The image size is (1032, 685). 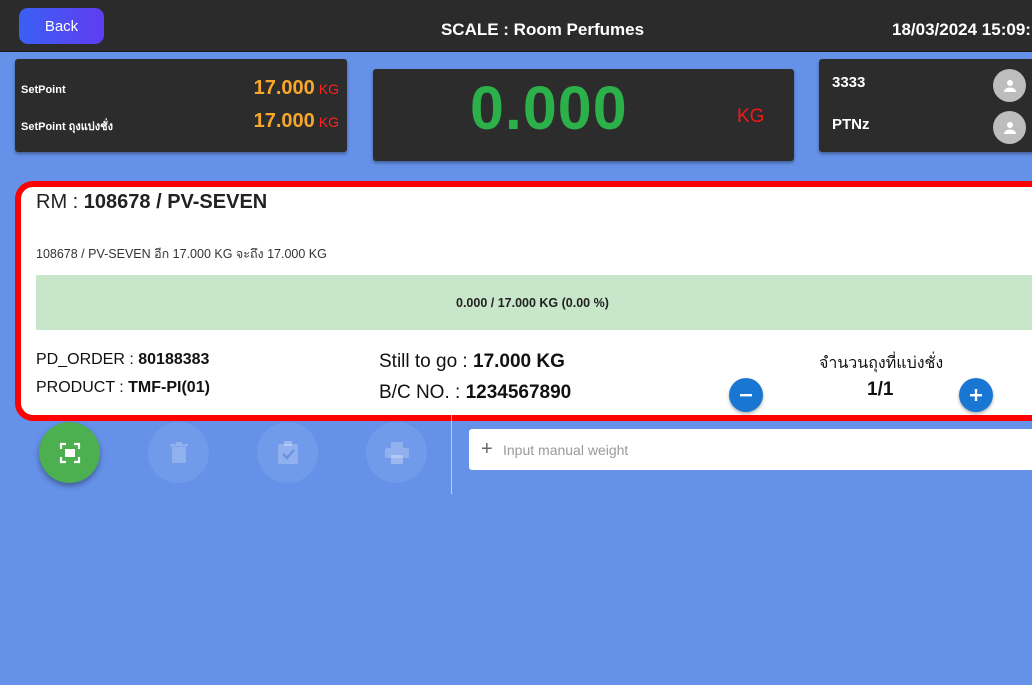 I want to click on decrease-bag-button, so click(x=746, y=395).